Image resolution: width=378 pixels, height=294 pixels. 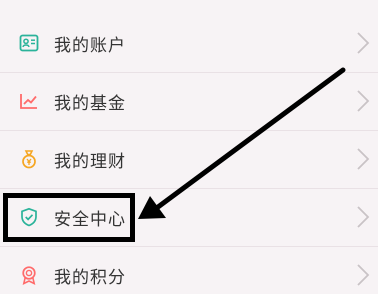 I want to click on money-bag-icon, so click(x=29, y=159).